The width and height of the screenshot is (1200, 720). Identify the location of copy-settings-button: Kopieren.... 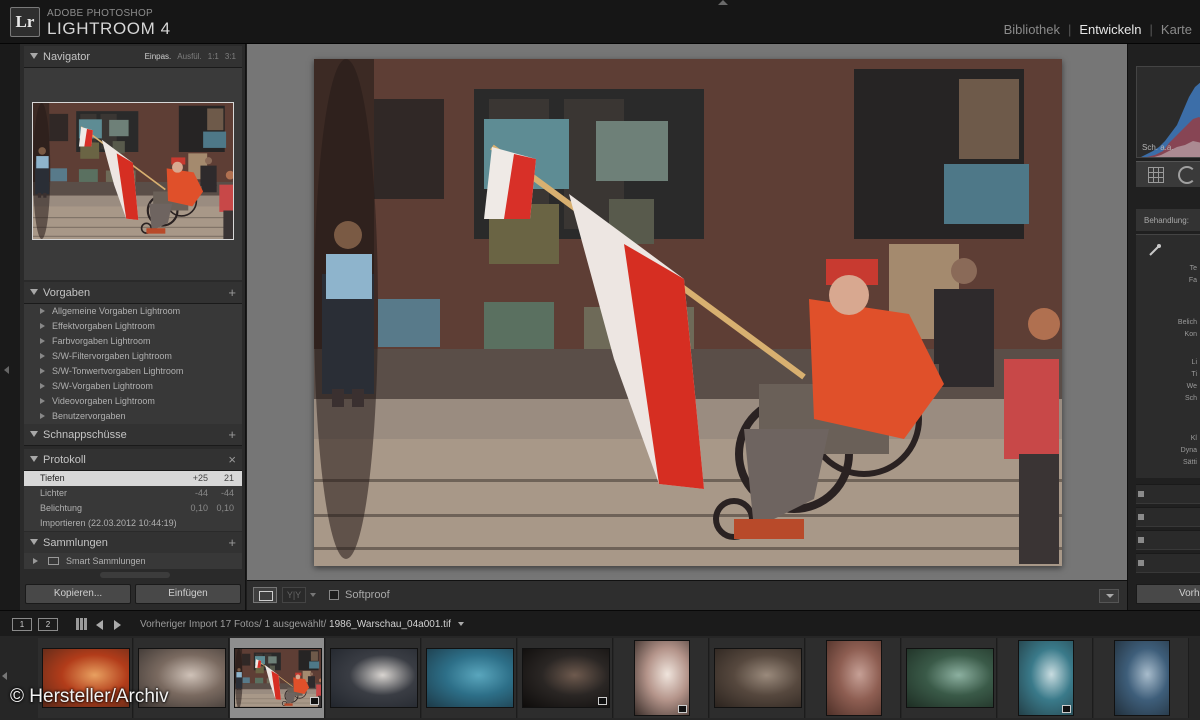
(78, 594).